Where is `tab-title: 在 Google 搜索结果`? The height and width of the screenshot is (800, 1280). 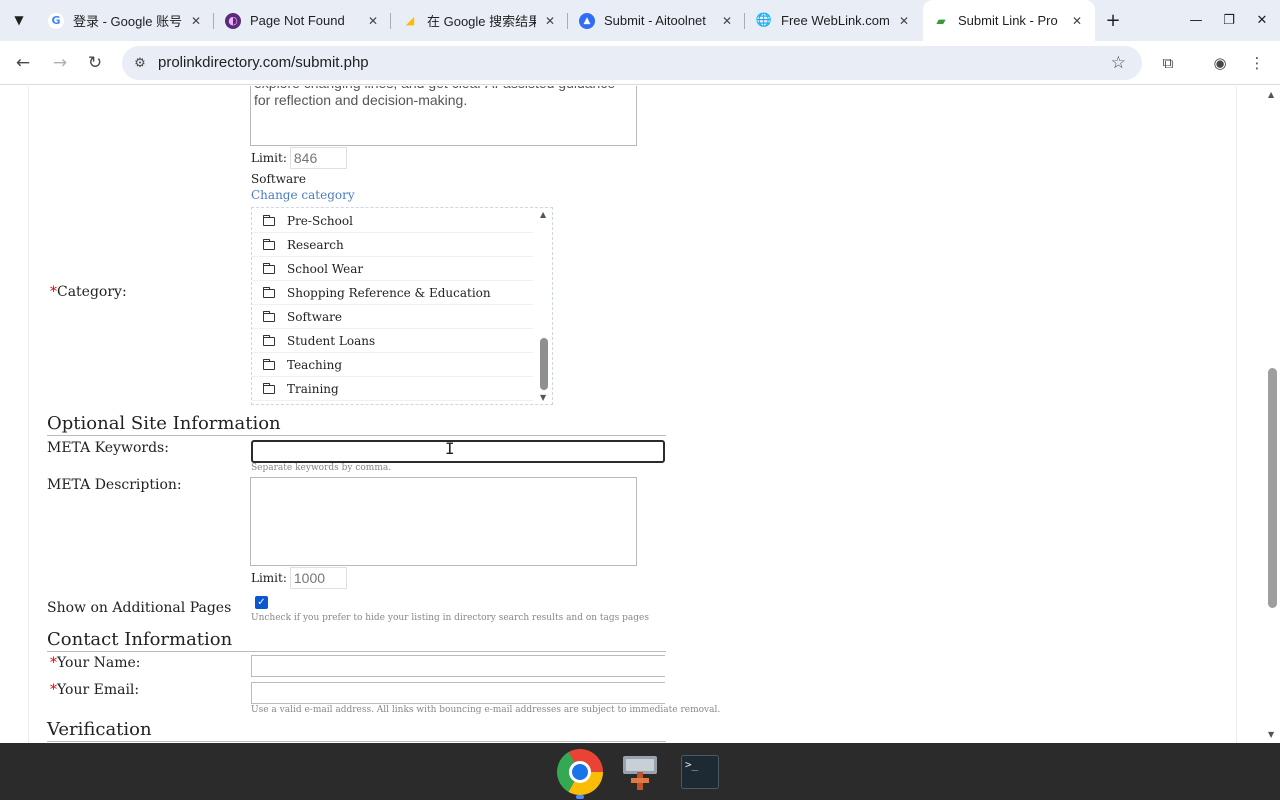
tab-title: 在 Google 搜索结果 is located at coordinates (481, 21).